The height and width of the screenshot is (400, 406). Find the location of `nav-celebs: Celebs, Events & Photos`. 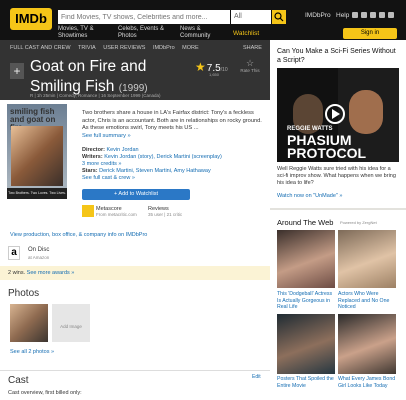

nav-celebs: Celebs, Events & Photos is located at coordinates (143, 33).